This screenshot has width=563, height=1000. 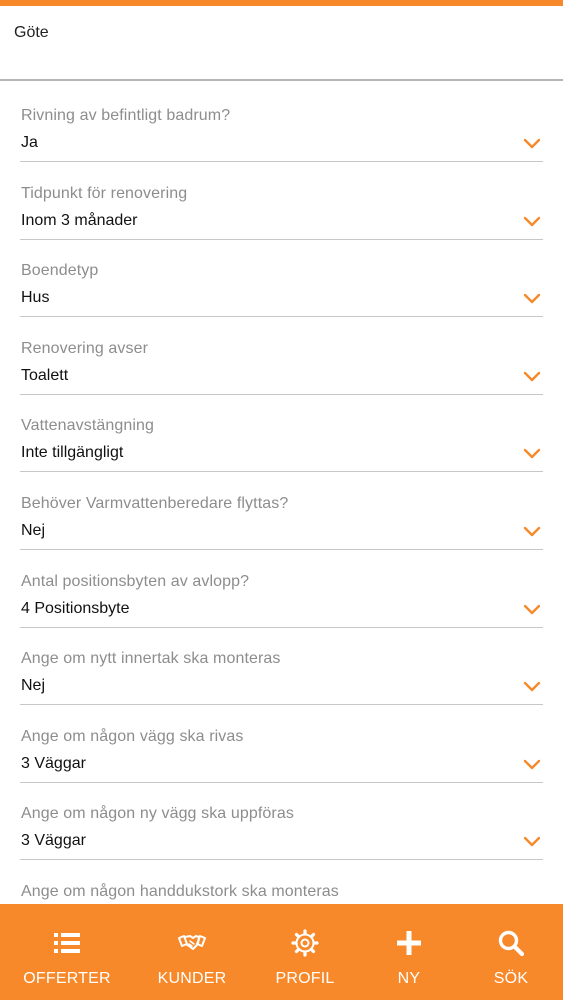 I want to click on nav-label: PROFIL, so click(x=305, y=978).